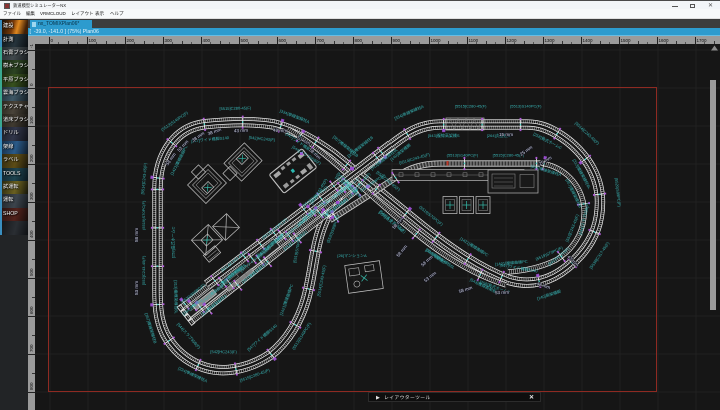 Image resolution: width=720 pixels, height=410 pixels. I want to click on svg-text: 48 mm, so click(280, 131).